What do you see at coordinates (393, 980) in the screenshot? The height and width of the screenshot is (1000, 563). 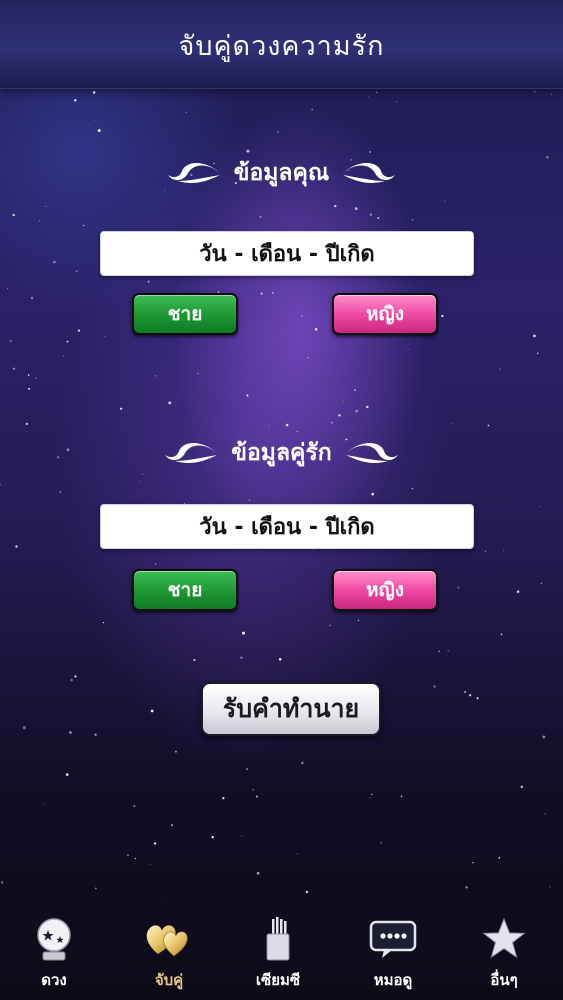 I see `tab-fortune-teller-label: หมอดู` at bounding box center [393, 980].